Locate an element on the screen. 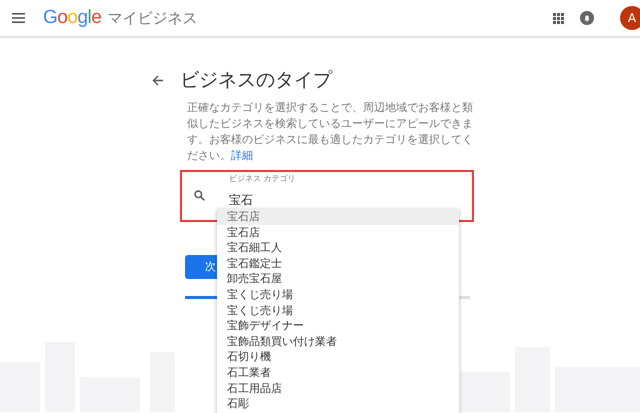  description: 正確なカテゴリを選択することで、周辺地域でお客様と類似したビジネスを検索しているユーザーにアピールできます。お客様のビジネスに最も適したカテゴリを選択してください。詳細 is located at coordinates (330, 132).